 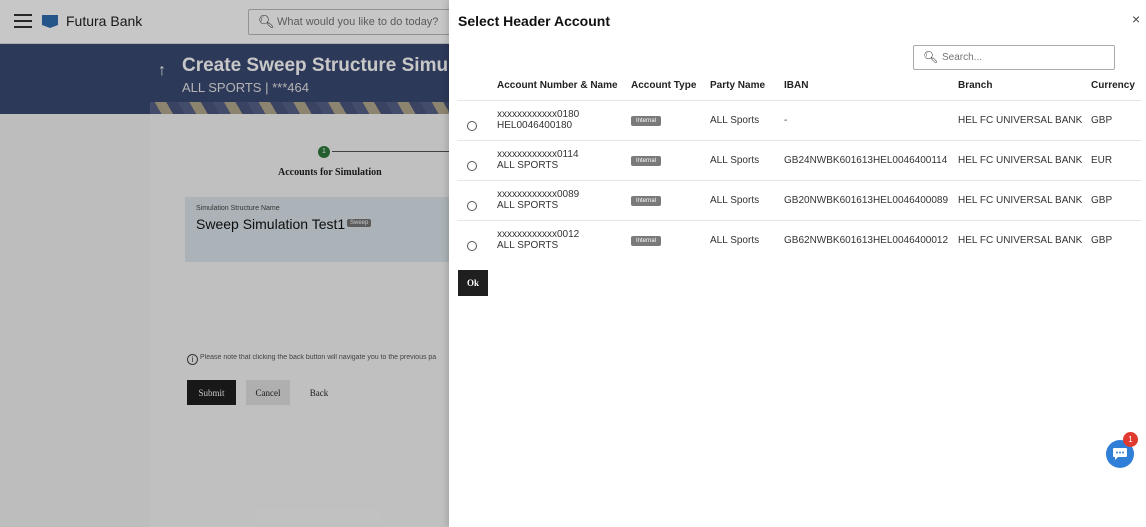 I want to click on chat-bubble-icon, so click(x=1120, y=454).